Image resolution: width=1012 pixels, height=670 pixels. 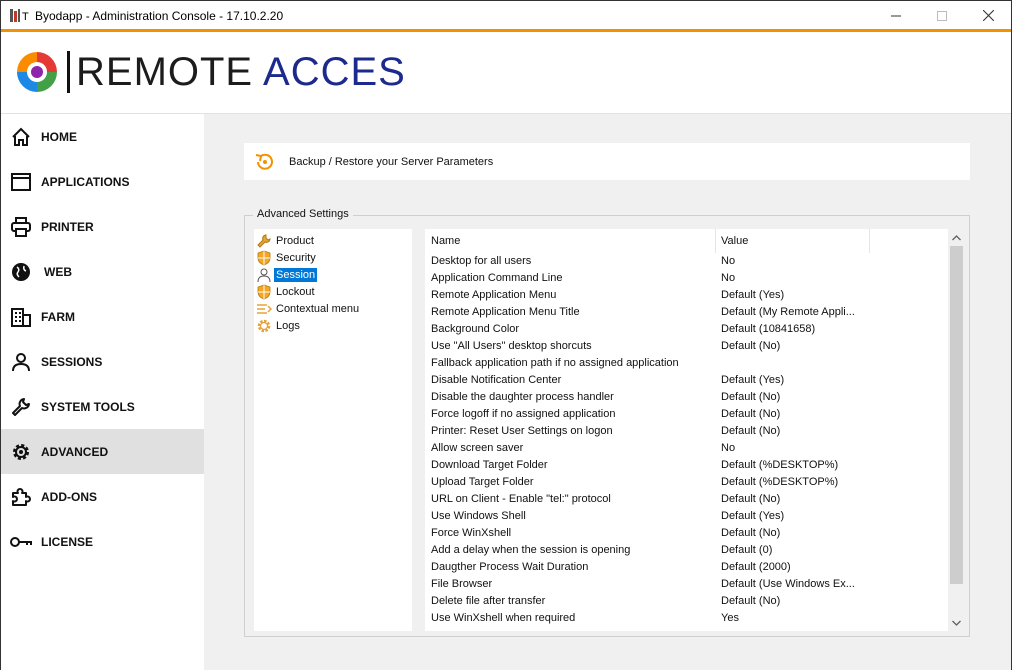 What do you see at coordinates (241, 72) in the screenshot?
I see `logo-text: REMOTE ACCES` at bounding box center [241, 72].